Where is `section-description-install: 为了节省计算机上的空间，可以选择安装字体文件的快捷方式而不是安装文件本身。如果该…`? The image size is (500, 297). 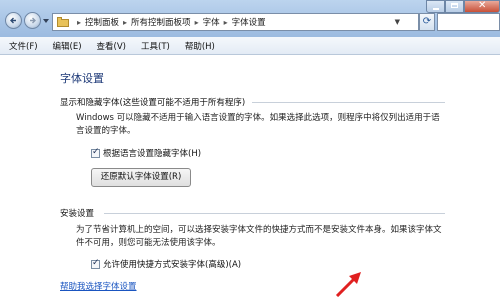 section-description-install: 为了节省计算机上的空间，可以选择安装字体文件的快捷方式而不是安装文件本身。如果该… is located at coordinates (259, 236).